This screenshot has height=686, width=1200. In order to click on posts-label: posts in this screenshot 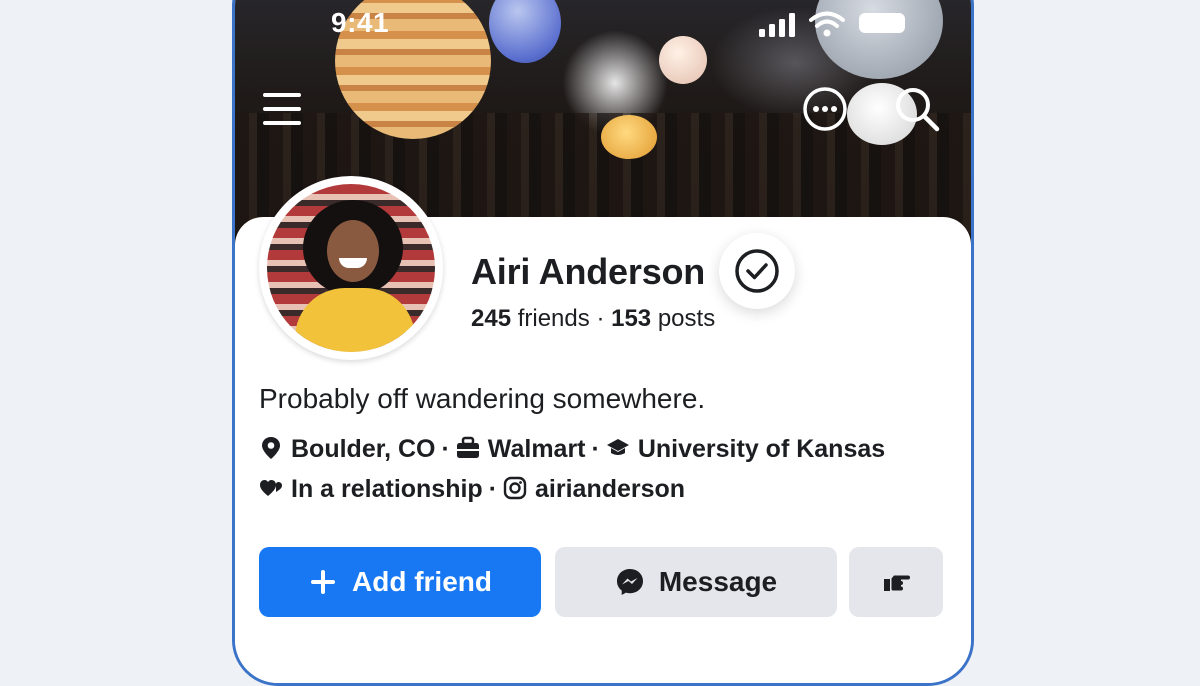, I will do `click(686, 318)`.